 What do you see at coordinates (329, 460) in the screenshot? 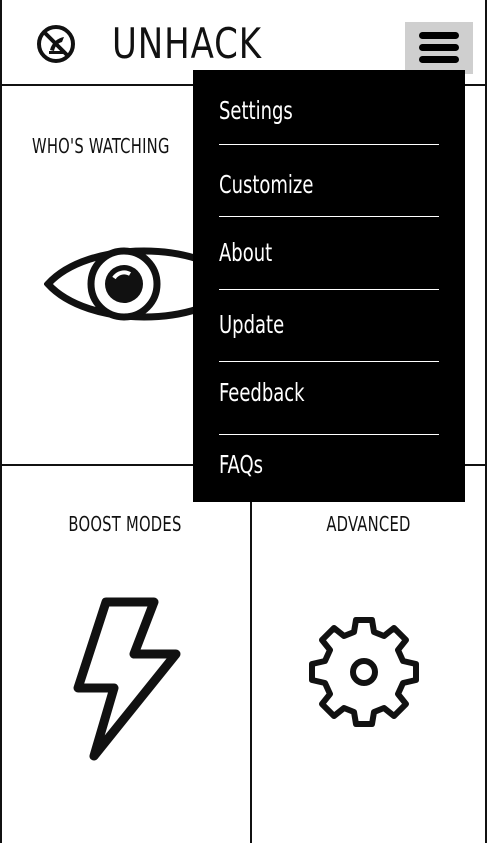
I see `menu-item-faqs: FAQs` at bounding box center [329, 460].